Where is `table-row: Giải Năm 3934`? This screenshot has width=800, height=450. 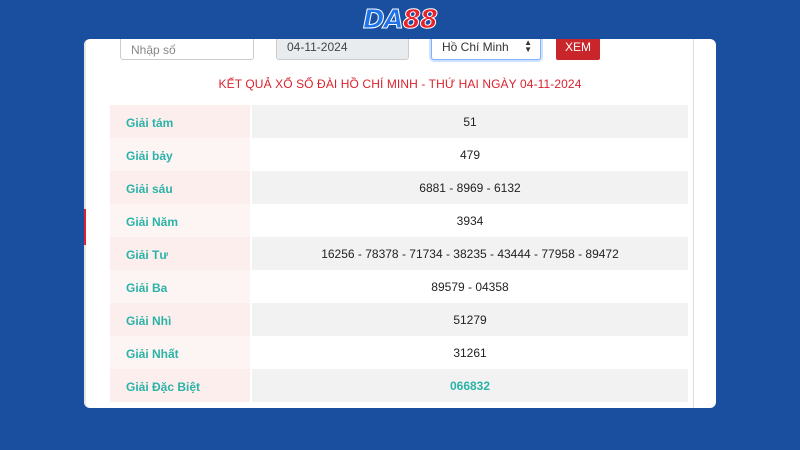
table-row: Giải Năm 3934 is located at coordinates (399, 220).